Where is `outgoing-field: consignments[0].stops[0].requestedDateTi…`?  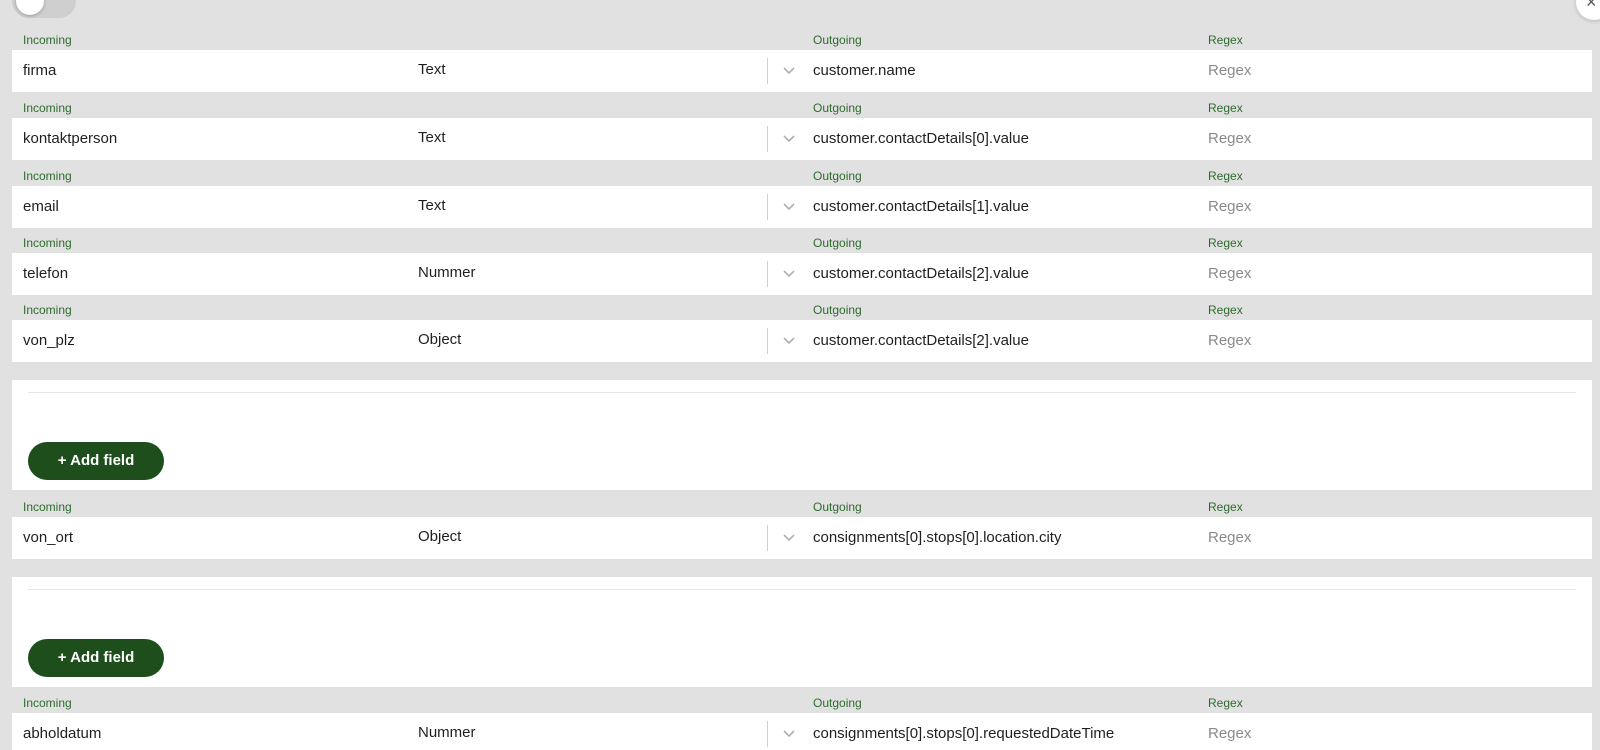 outgoing-field: consignments[0].stops[0].requestedDateTi… is located at coordinates (1003, 731).